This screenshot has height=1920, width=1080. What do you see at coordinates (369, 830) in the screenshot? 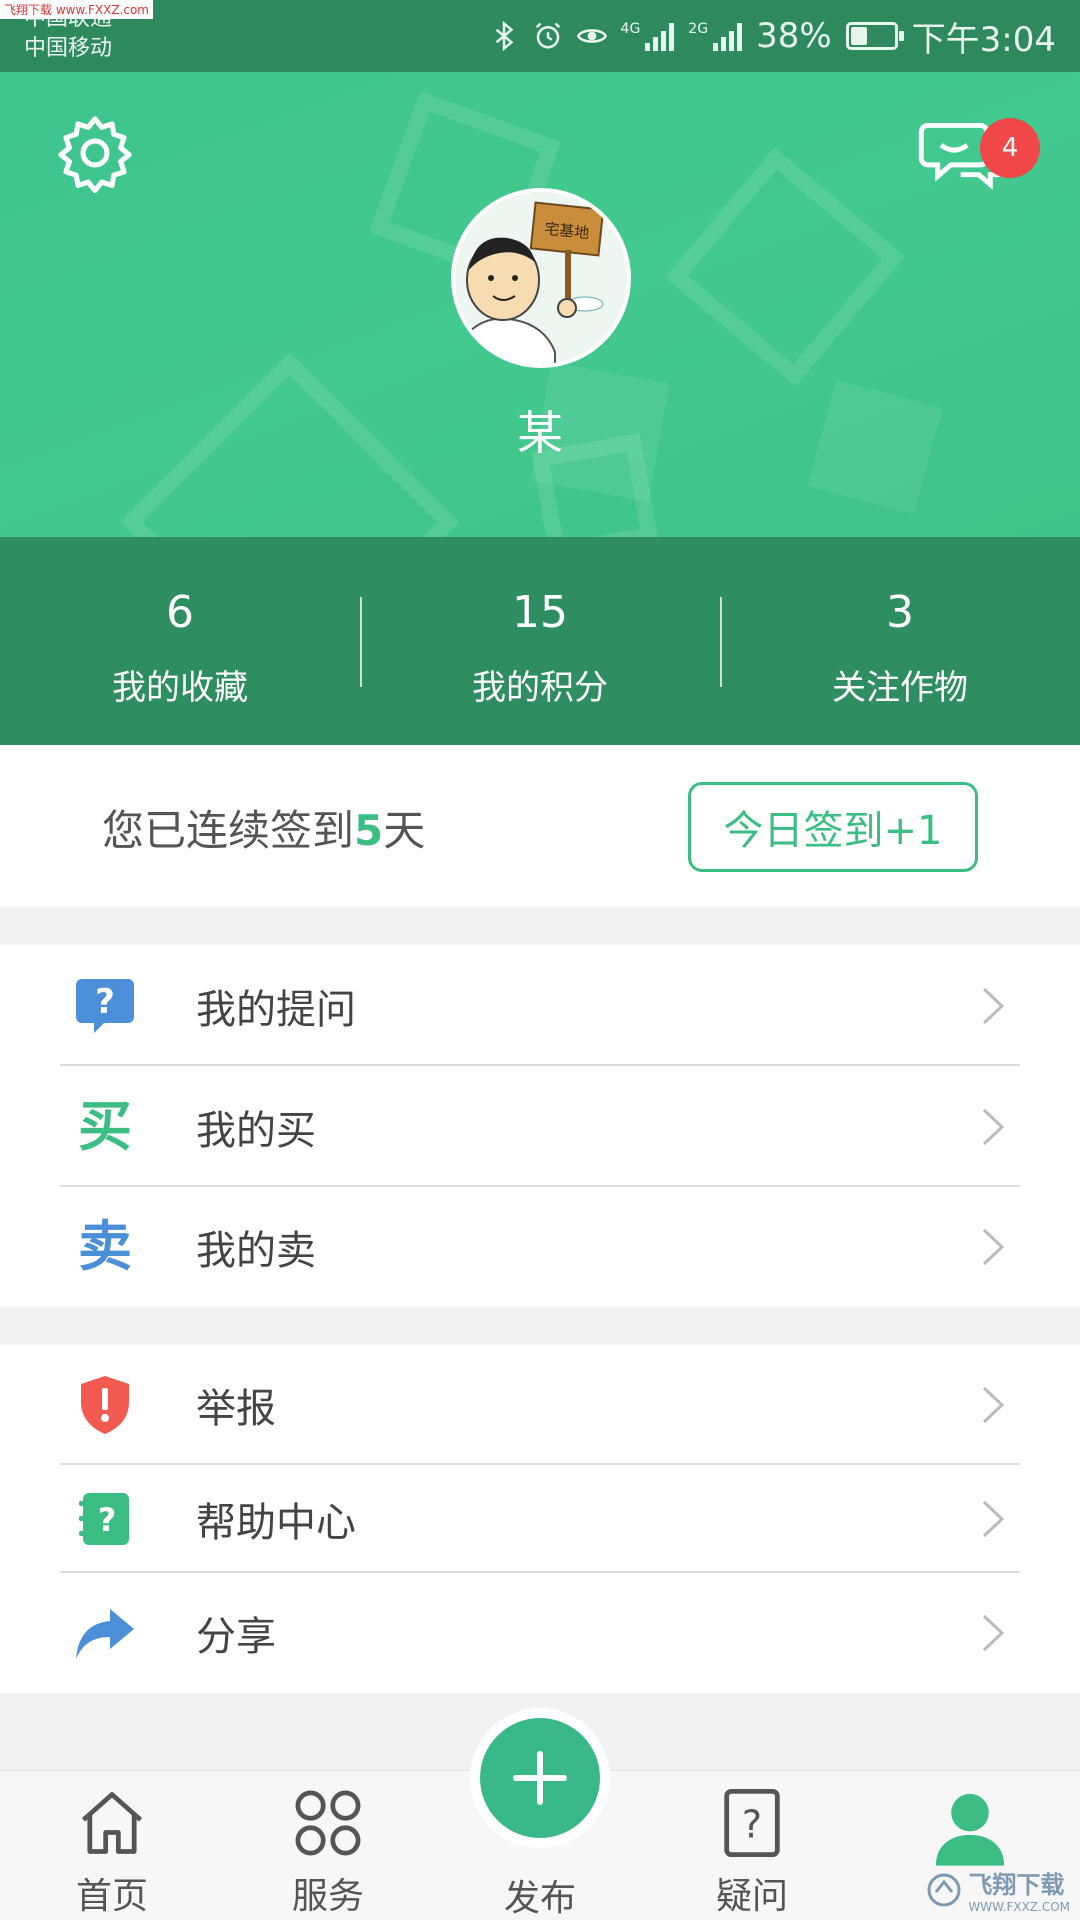
I see `checkin-days: 5` at bounding box center [369, 830].